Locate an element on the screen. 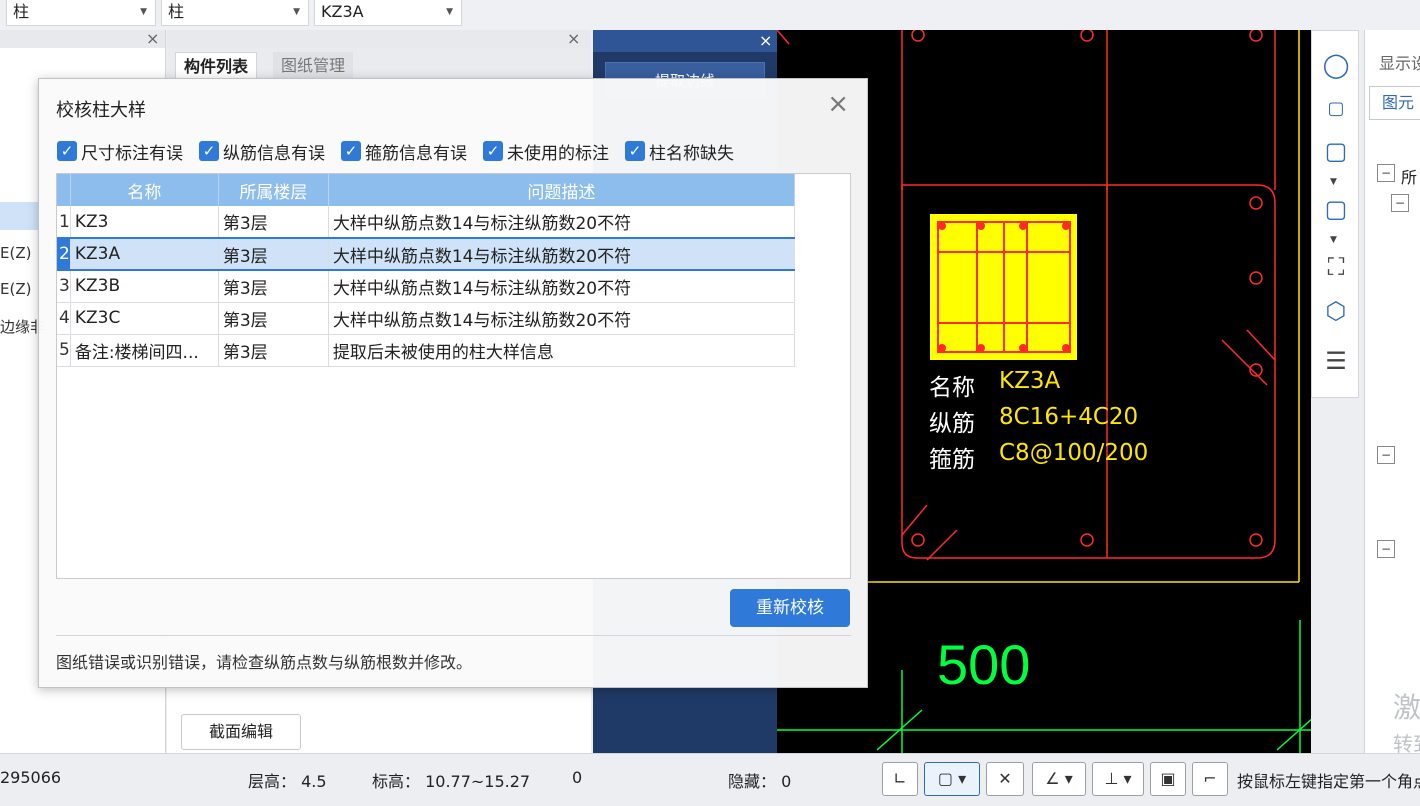  tab-element: 图元 is located at coordinates (1394, 103).